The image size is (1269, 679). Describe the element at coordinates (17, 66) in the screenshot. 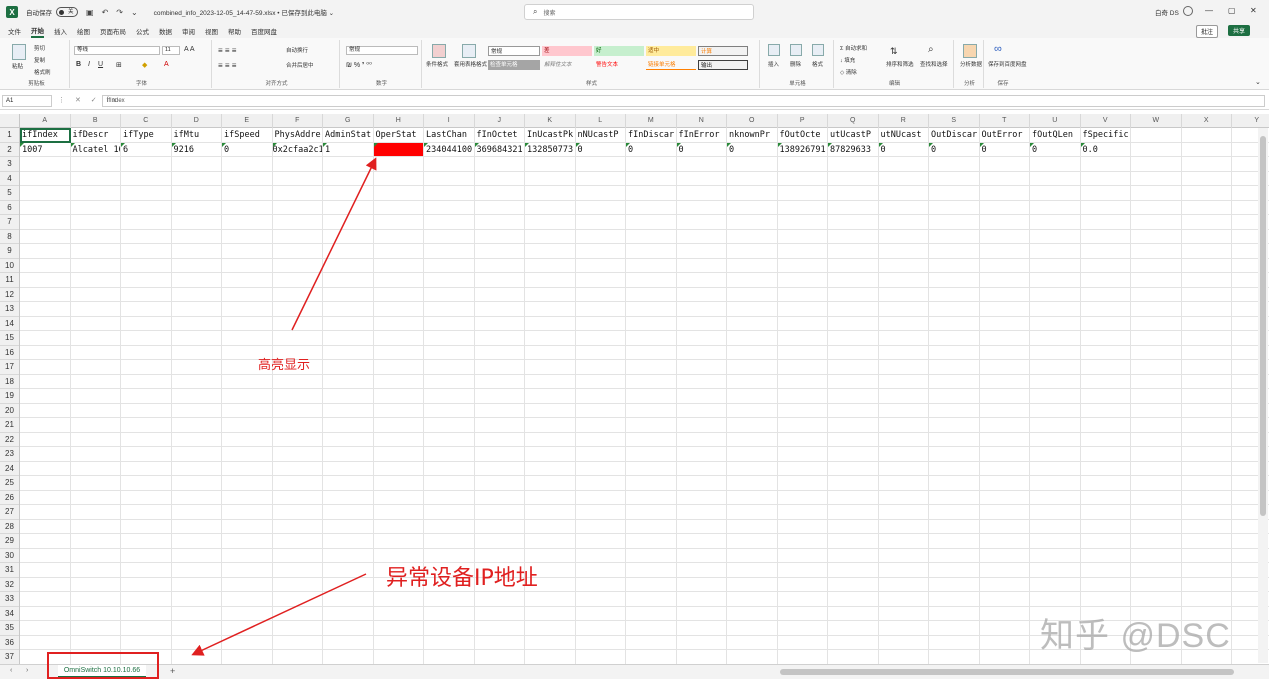

I see `paste-button: 粘贴` at that location.